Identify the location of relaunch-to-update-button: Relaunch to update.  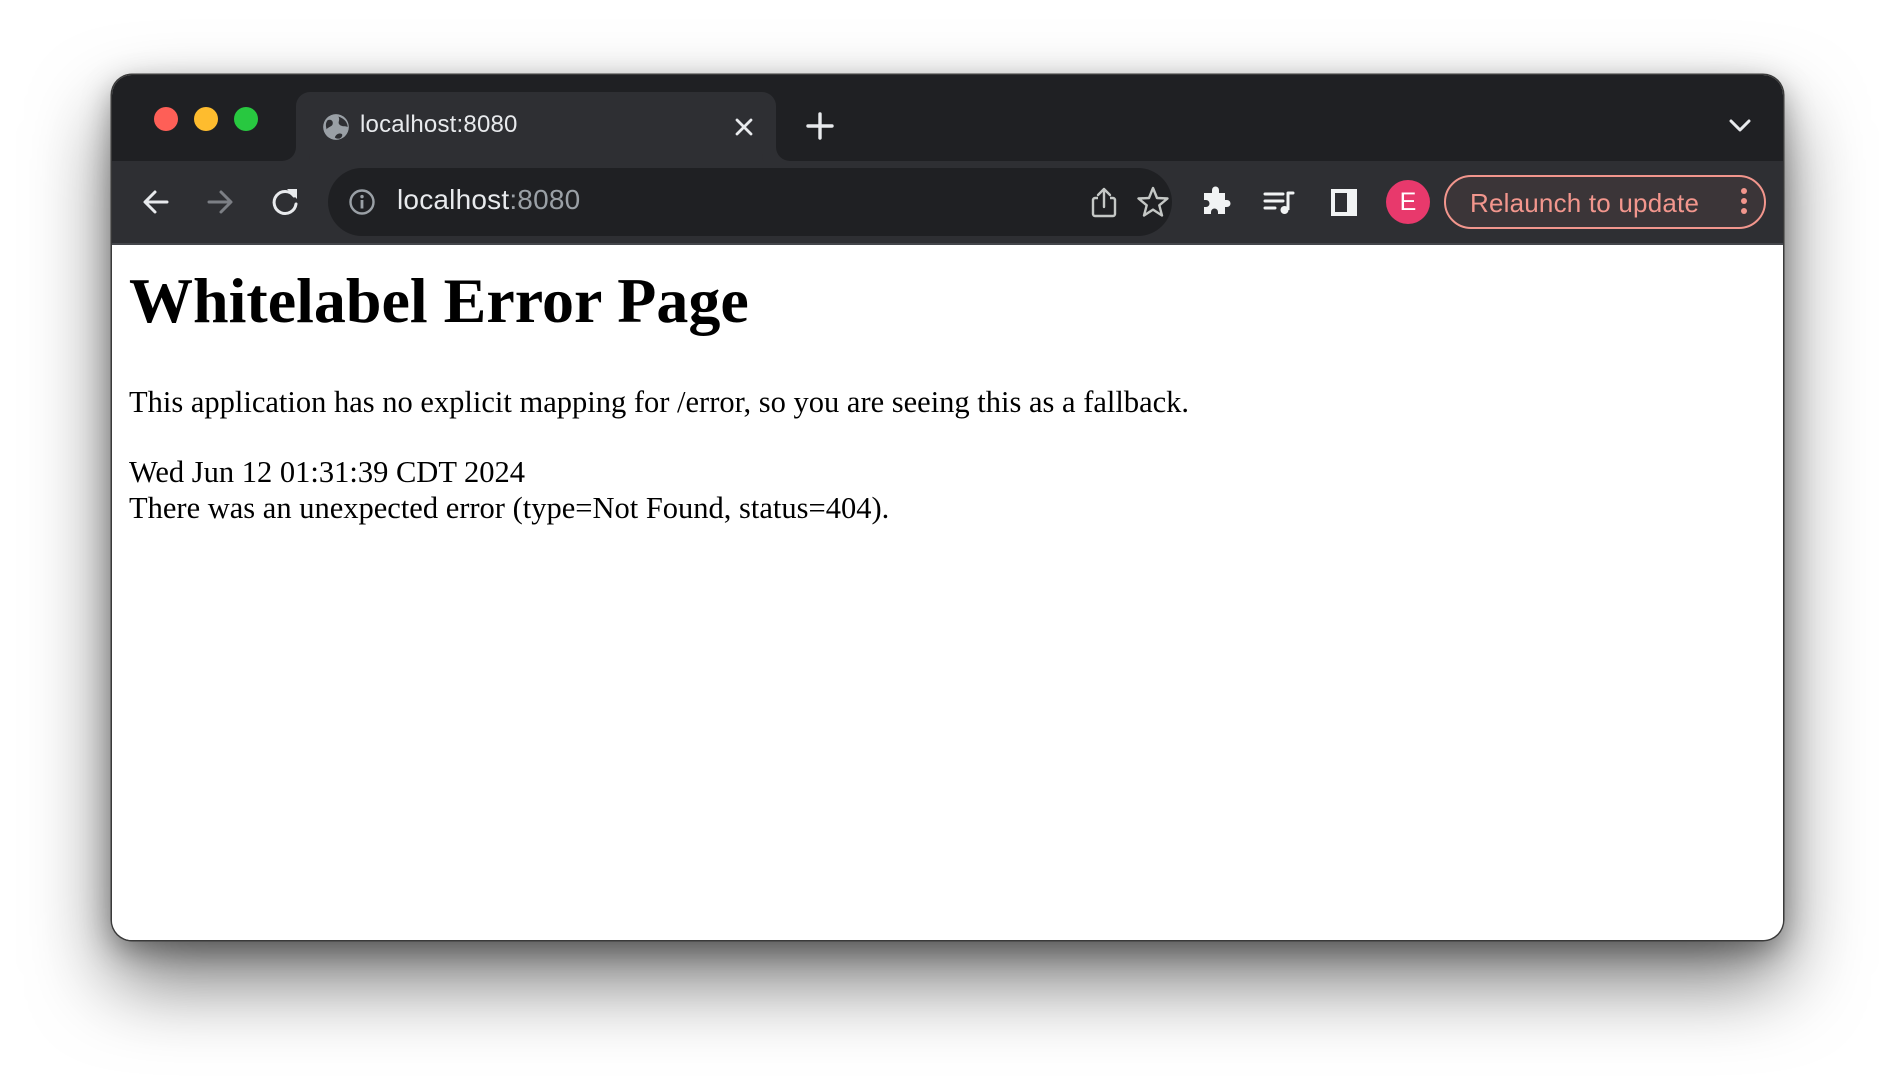
(1605, 202).